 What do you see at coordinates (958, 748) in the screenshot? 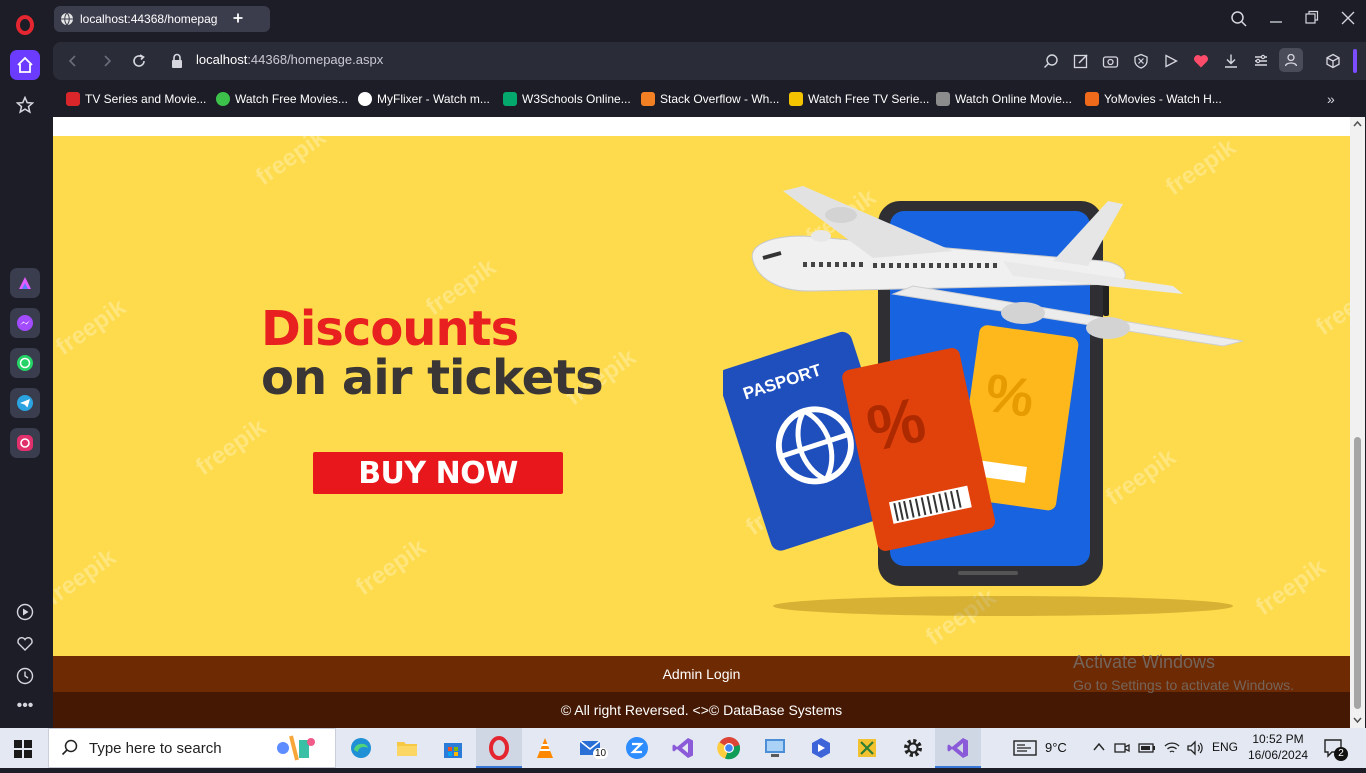
I see `visual-studio-active-button` at bounding box center [958, 748].